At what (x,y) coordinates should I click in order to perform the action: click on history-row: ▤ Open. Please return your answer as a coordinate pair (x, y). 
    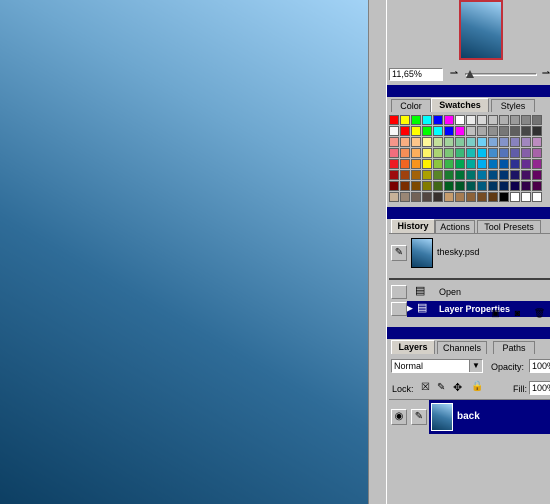
    Looking at the image, I should click on (469, 292).